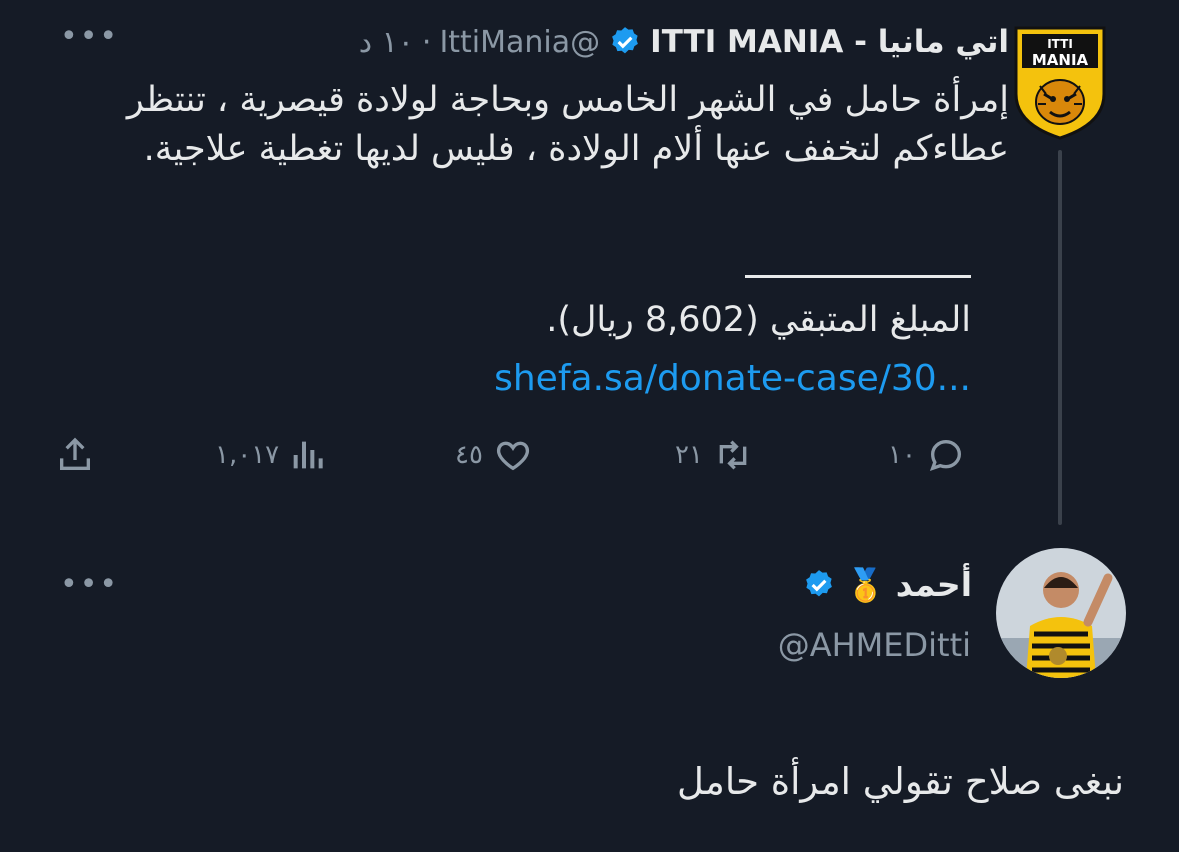 This screenshot has width=1179, height=852. What do you see at coordinates (900, 781) in the screenshot?
I see `reply-text: نبغى صلاح تقولي امرأة حامل` at bounding box center [900, 781].